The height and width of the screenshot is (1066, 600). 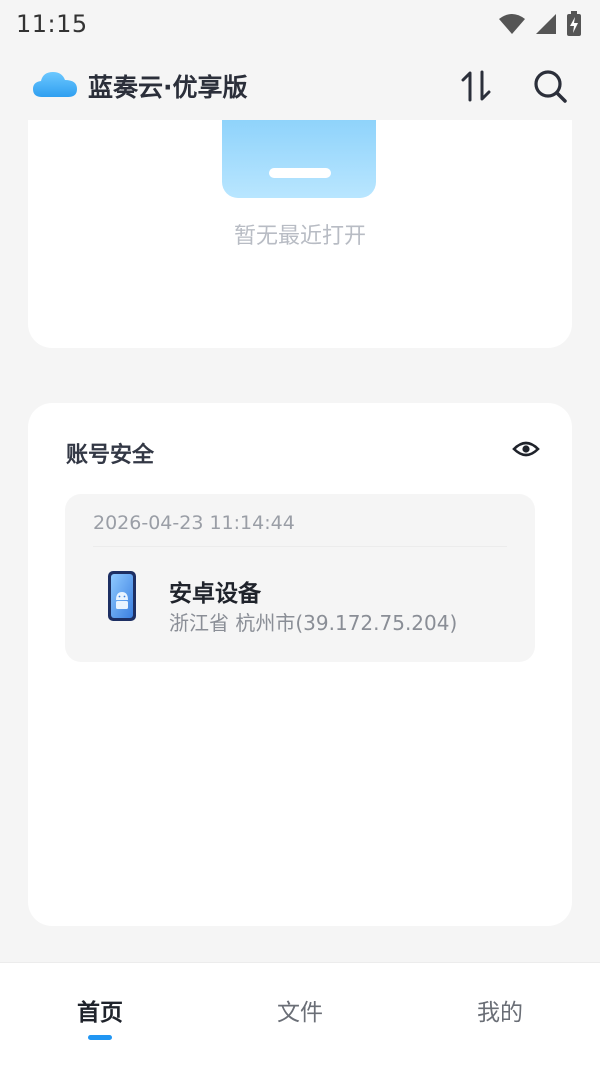 I want to click on nav-active-indicator, so click(x=100, y=1037).